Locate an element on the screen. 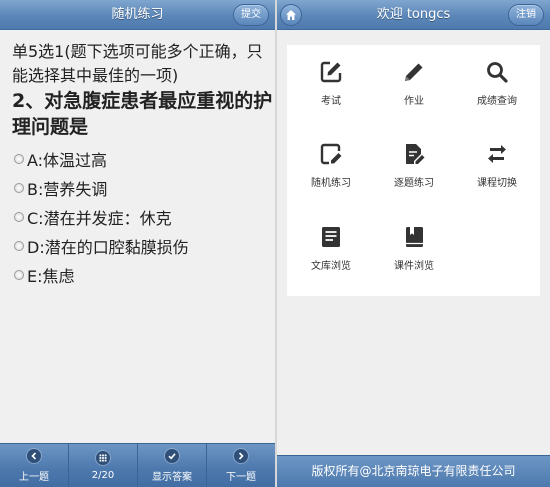 Image resolution: width=550 pixels, height=487 pixels. option-a: A:体温过高 is located at coordinates (144, 158).